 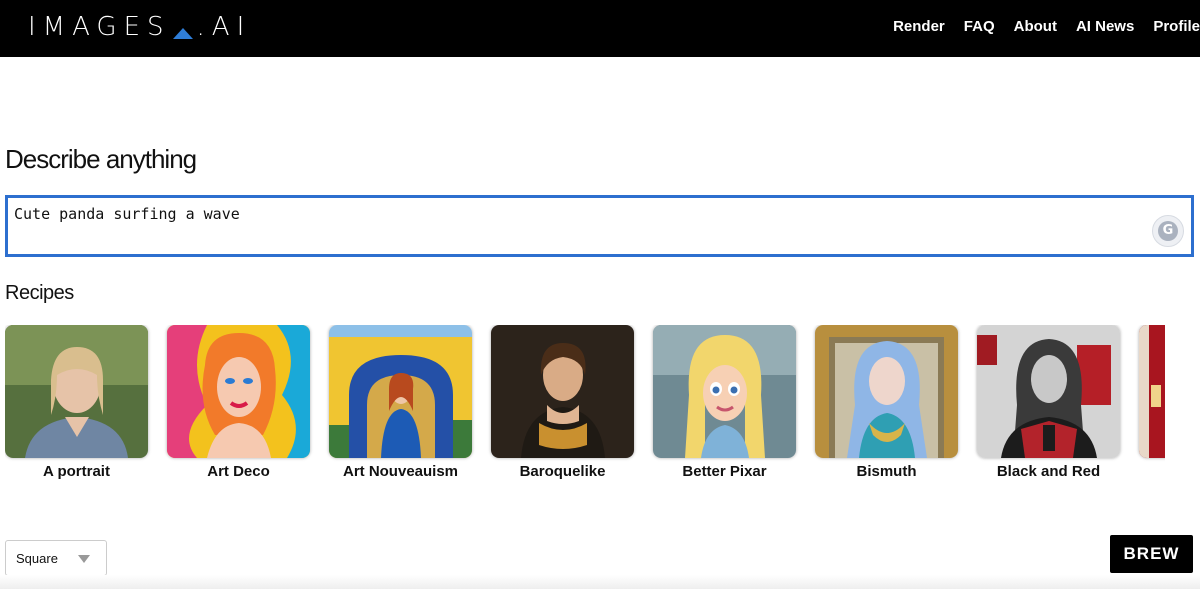 I want to click on dropdown-caret-icon, so click(x=84, y=559).